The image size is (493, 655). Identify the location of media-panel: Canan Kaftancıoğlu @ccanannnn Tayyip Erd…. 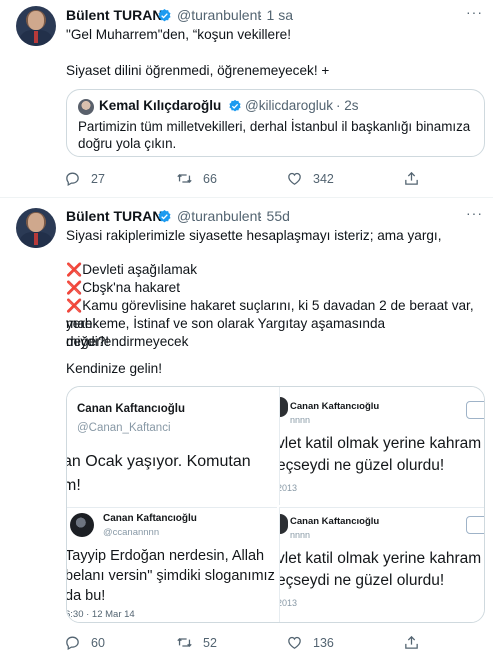
(172, 564).